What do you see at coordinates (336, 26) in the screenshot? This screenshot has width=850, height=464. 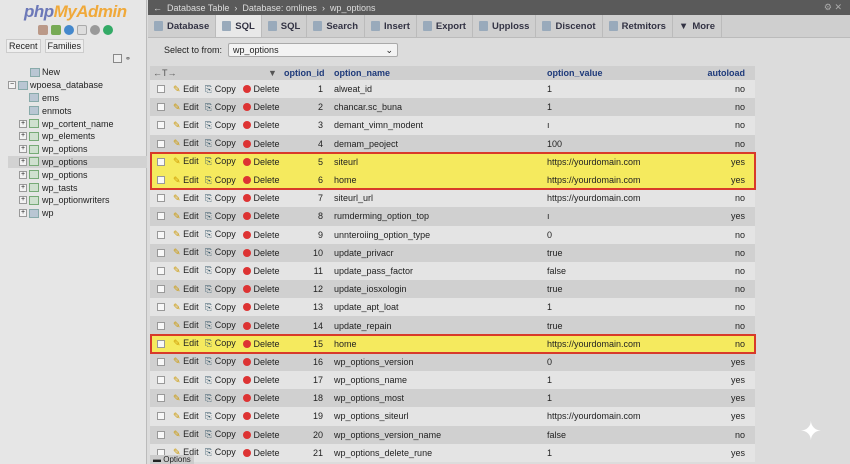 I see `tab-search: Search` at bounding box center [336, 26].